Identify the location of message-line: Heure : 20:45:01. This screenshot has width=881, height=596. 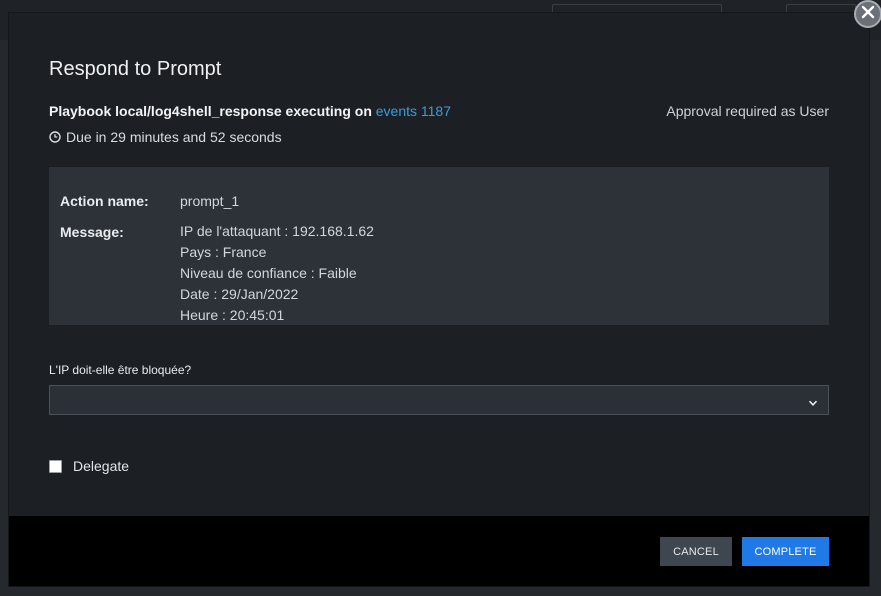
(232, 315).